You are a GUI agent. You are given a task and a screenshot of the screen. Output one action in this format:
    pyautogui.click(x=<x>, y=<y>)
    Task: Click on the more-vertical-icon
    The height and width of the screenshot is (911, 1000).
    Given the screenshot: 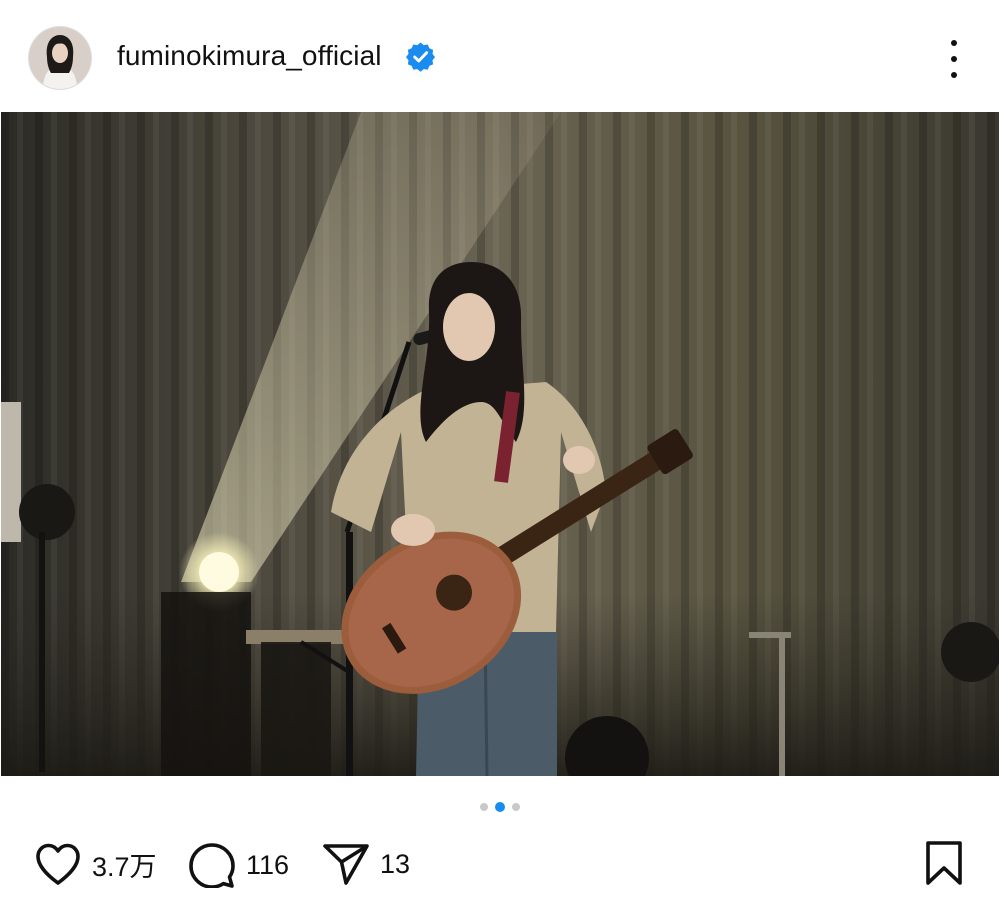 What is the action you would take?
    pyautogui.click(x=954, y=43)
    